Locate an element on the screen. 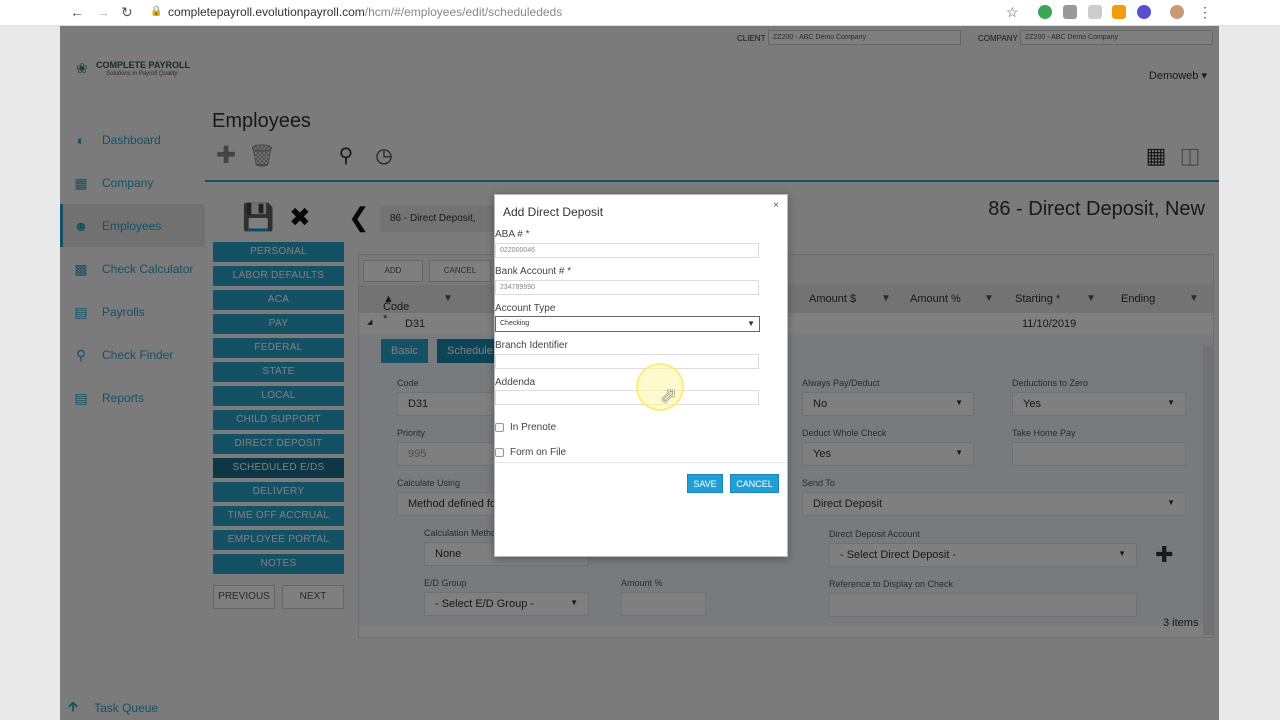 This screenshot has height=720, width=1280. tab-pay: PAY is located at coordinates (278, 324).